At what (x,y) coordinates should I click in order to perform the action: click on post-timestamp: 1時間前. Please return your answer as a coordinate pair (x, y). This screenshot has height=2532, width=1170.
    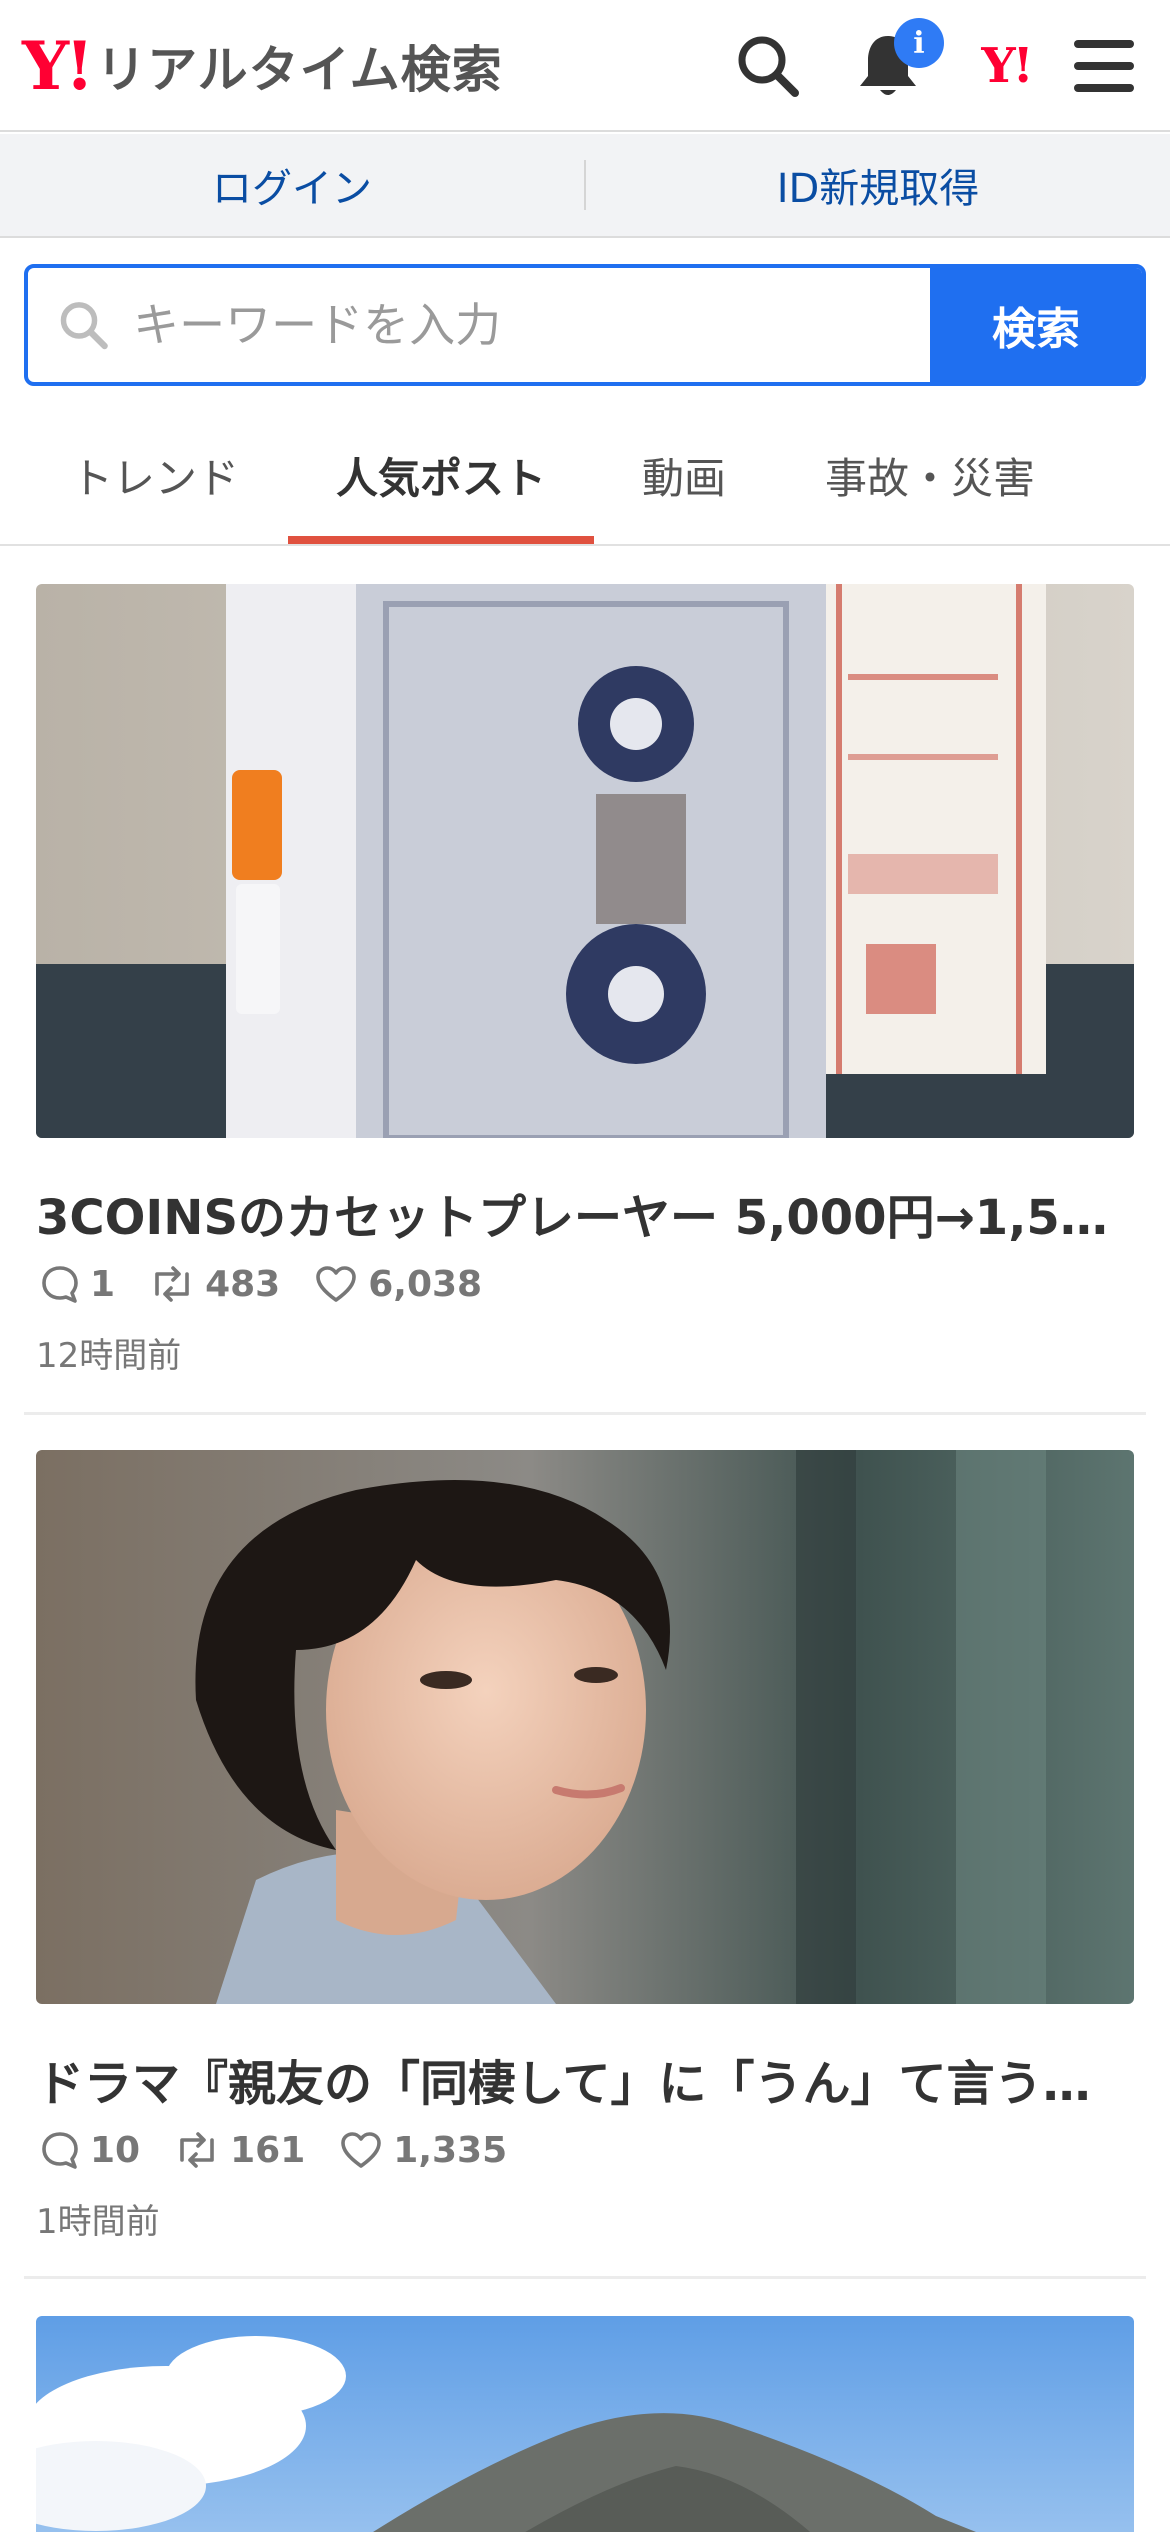
    Looking at the image, I should click on (98, 2222).